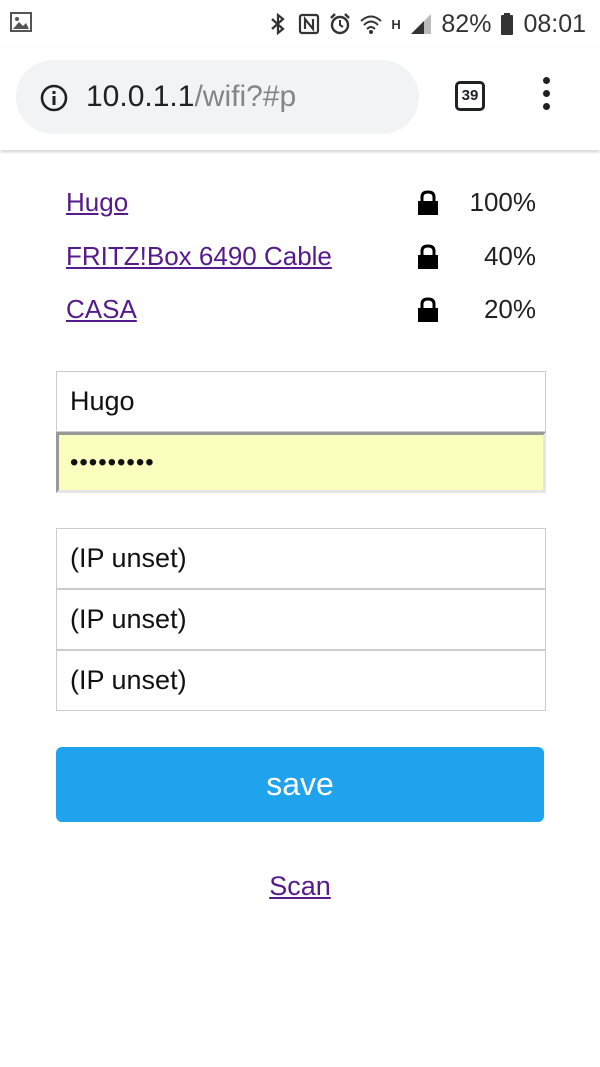 The image size is (600, 1067). I want to click on ip-input: (IP unset), so click(301, 558).